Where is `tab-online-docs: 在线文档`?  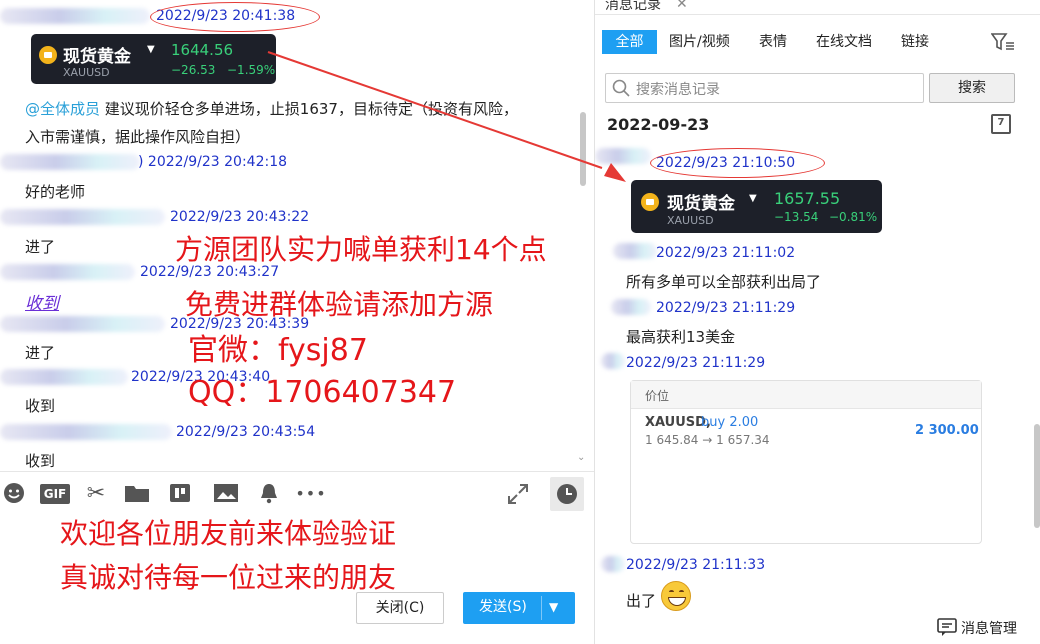
tab-online-docs: 在线文档 is located at coordinates (844, 42).